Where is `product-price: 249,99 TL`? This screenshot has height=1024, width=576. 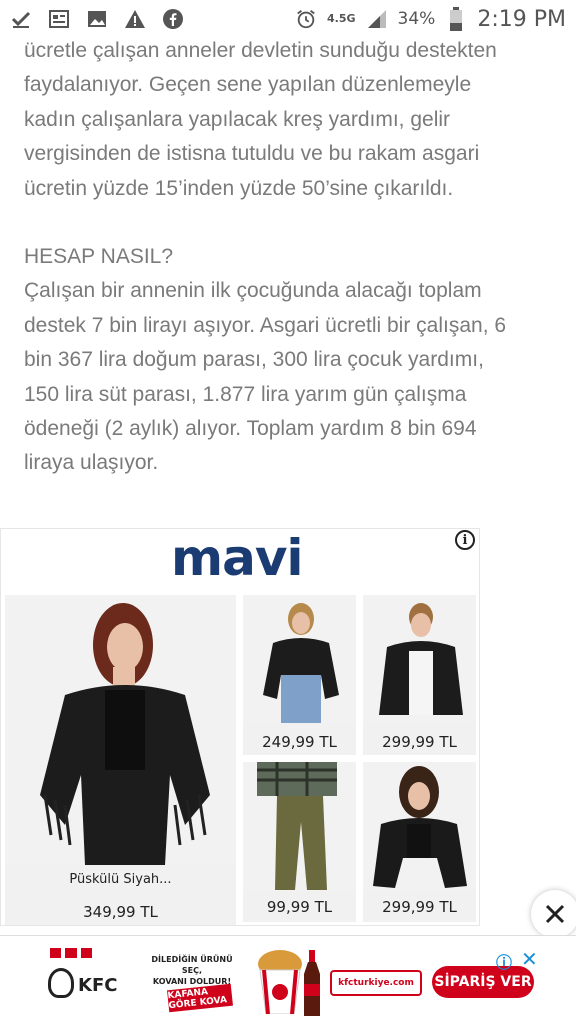 product-price: 249,99 TL is located at coordinates (299, 742).